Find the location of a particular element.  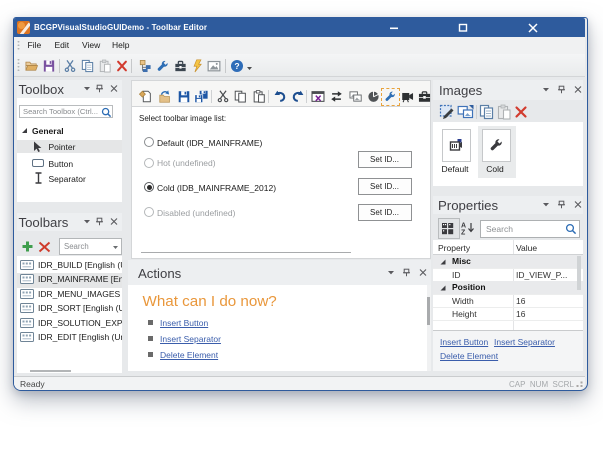

svg-text: A is located at coordinates (463, 226).